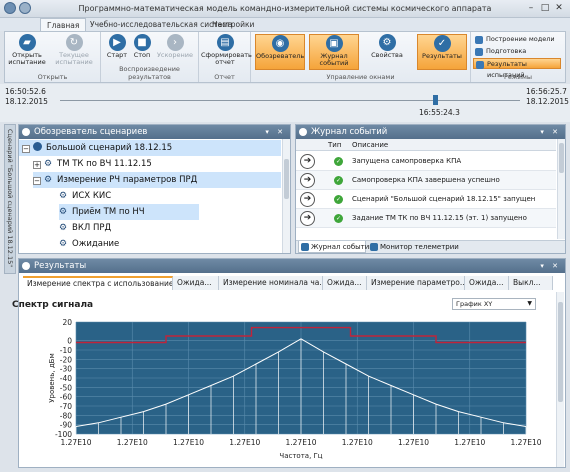  What do you see at coordinates (10, 199) in the screenshot?
I see `scenario-side-tab: Сценарий "Большой сценарий 18.12.15"` at bounding box center [10, 199].